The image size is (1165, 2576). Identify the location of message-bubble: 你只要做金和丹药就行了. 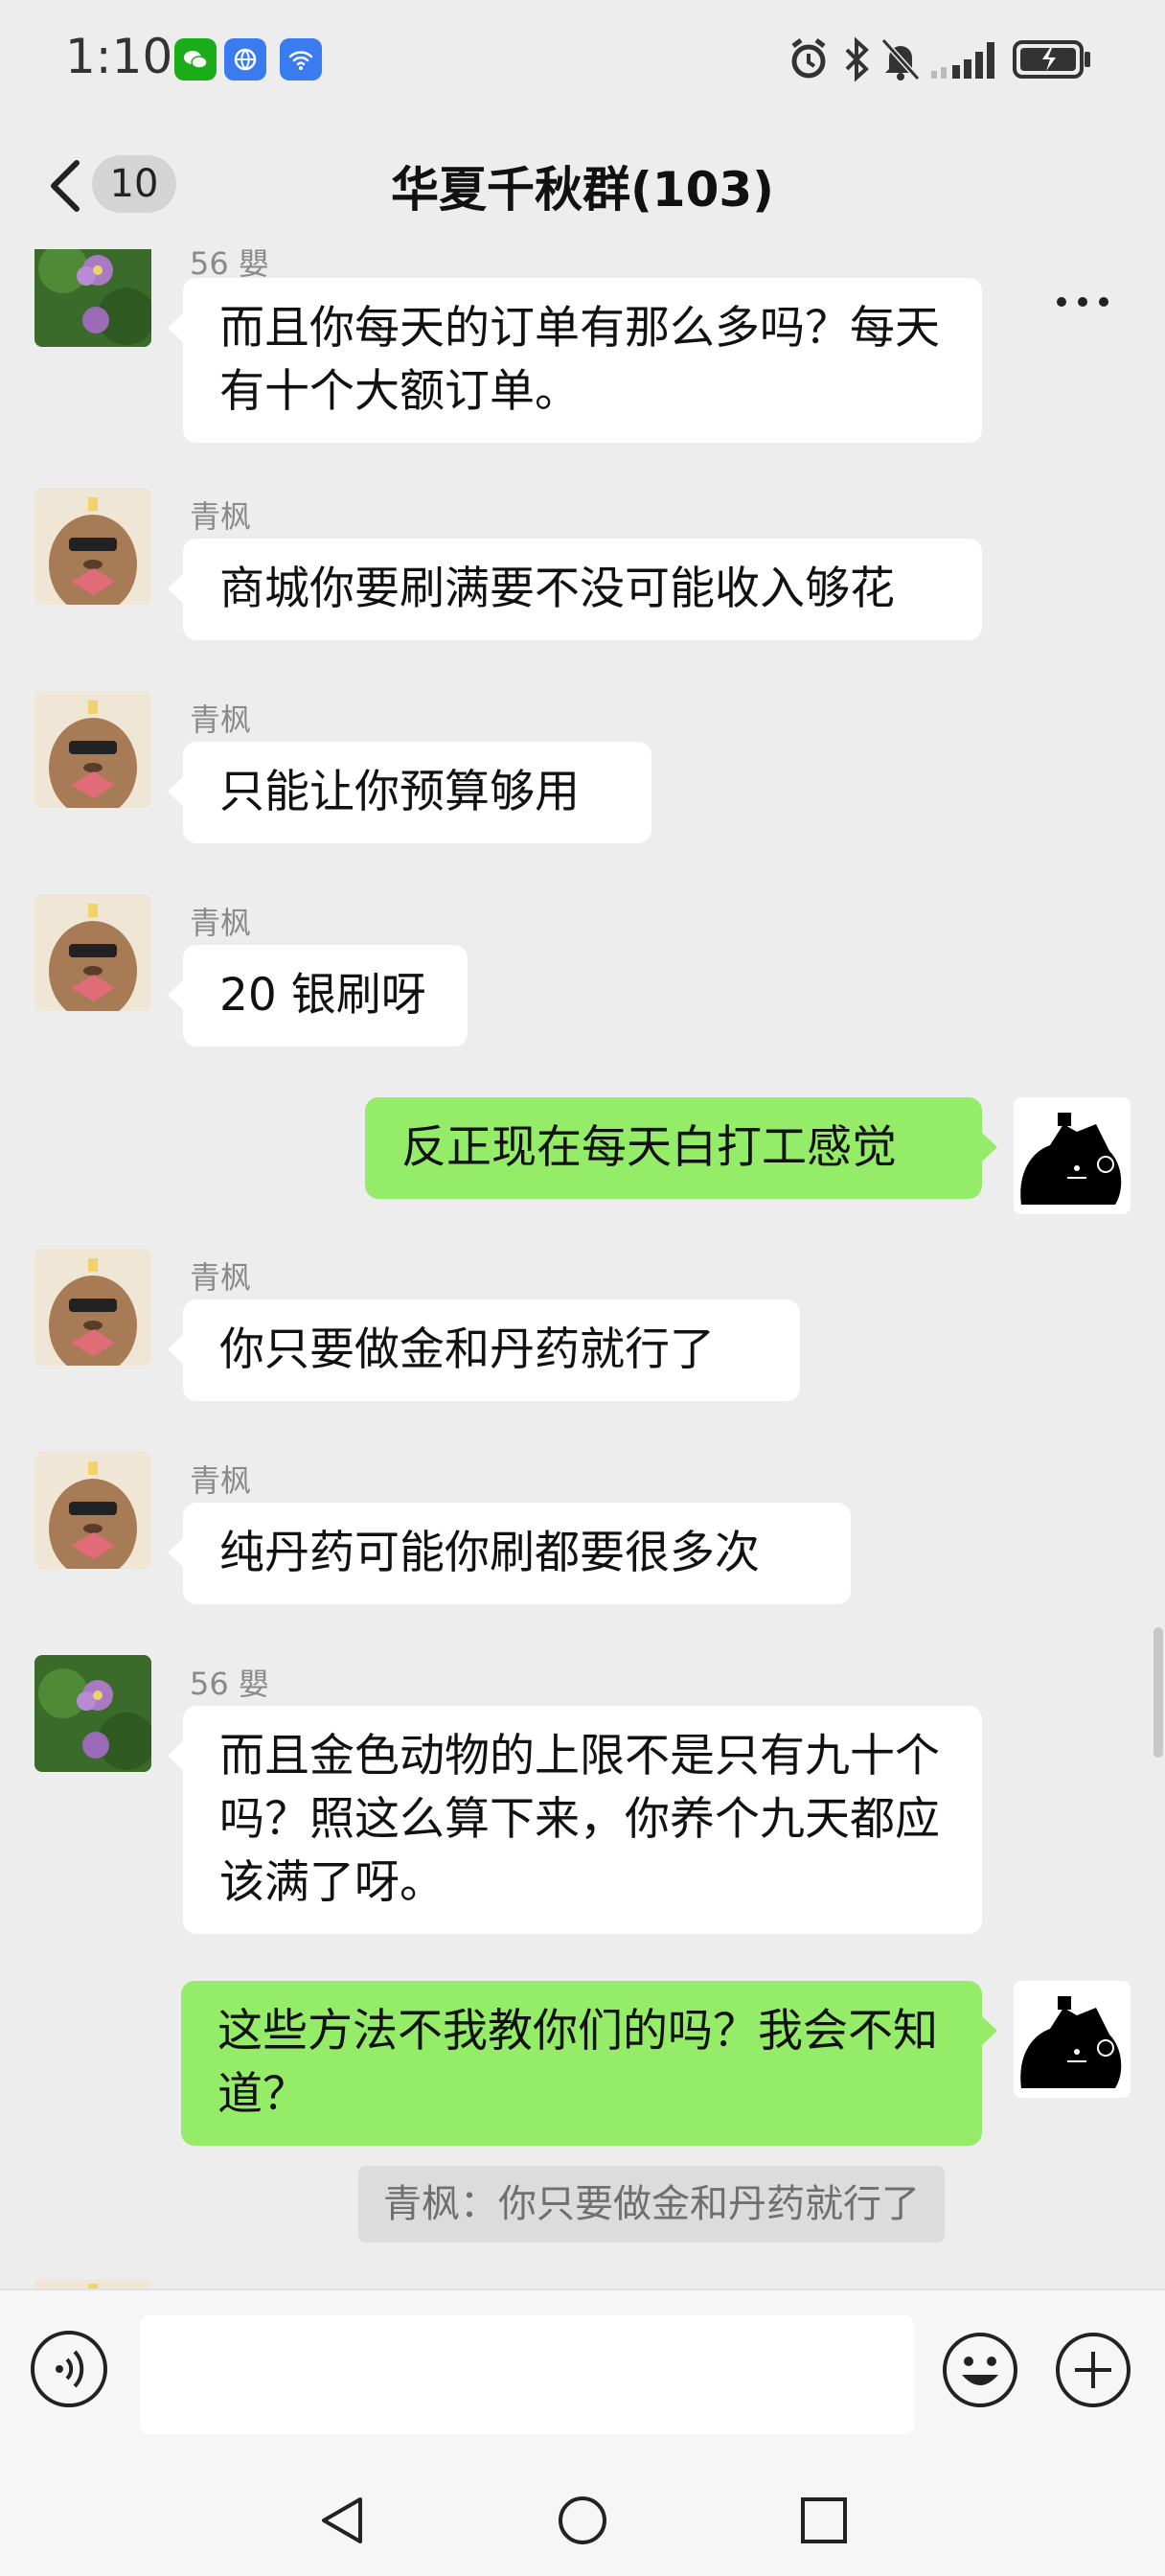
(484, 1350).